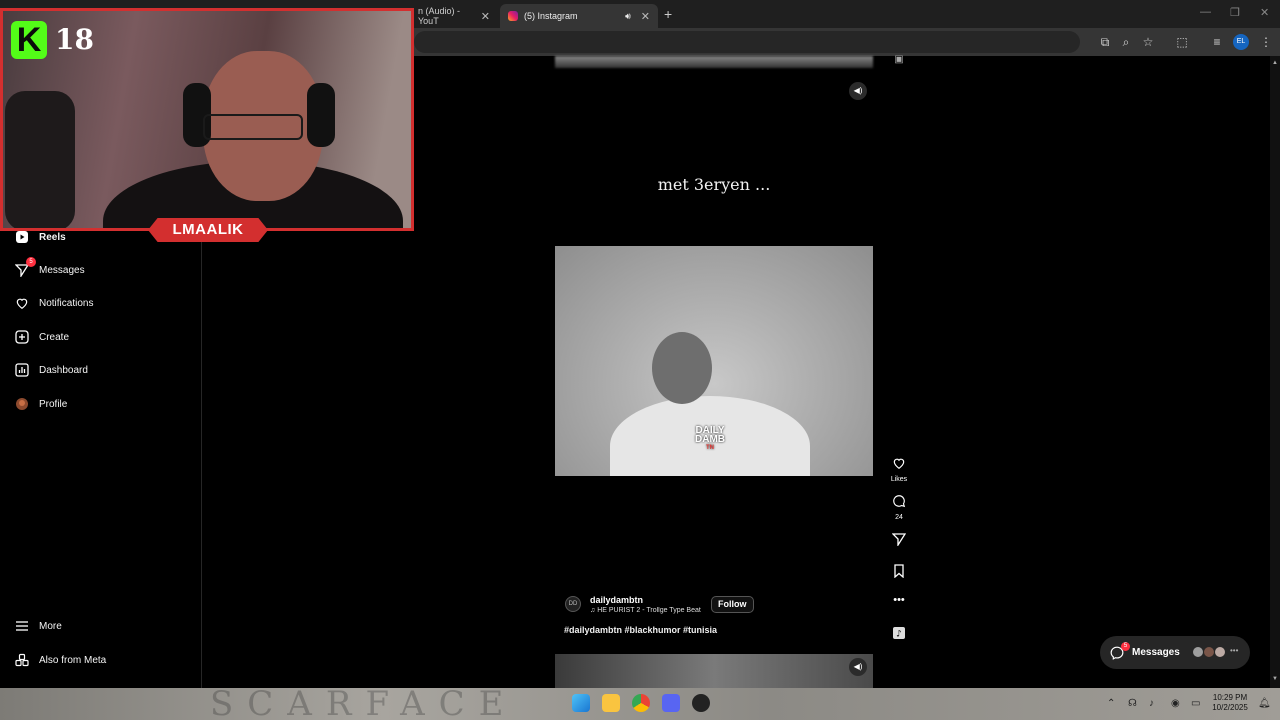 This screenshot has height=720, width=1280. I want to click on reel-video: DAILY DAMB TN, so click(714, 361).